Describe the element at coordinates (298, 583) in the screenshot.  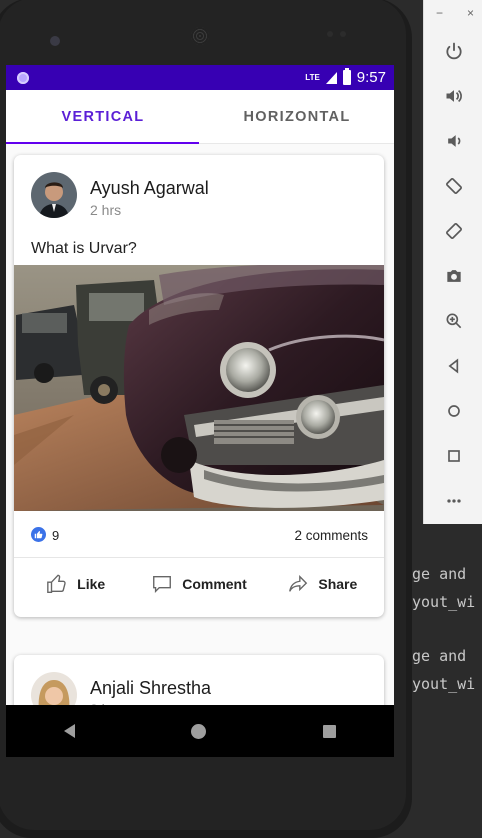
I see `share-icon` at that location.